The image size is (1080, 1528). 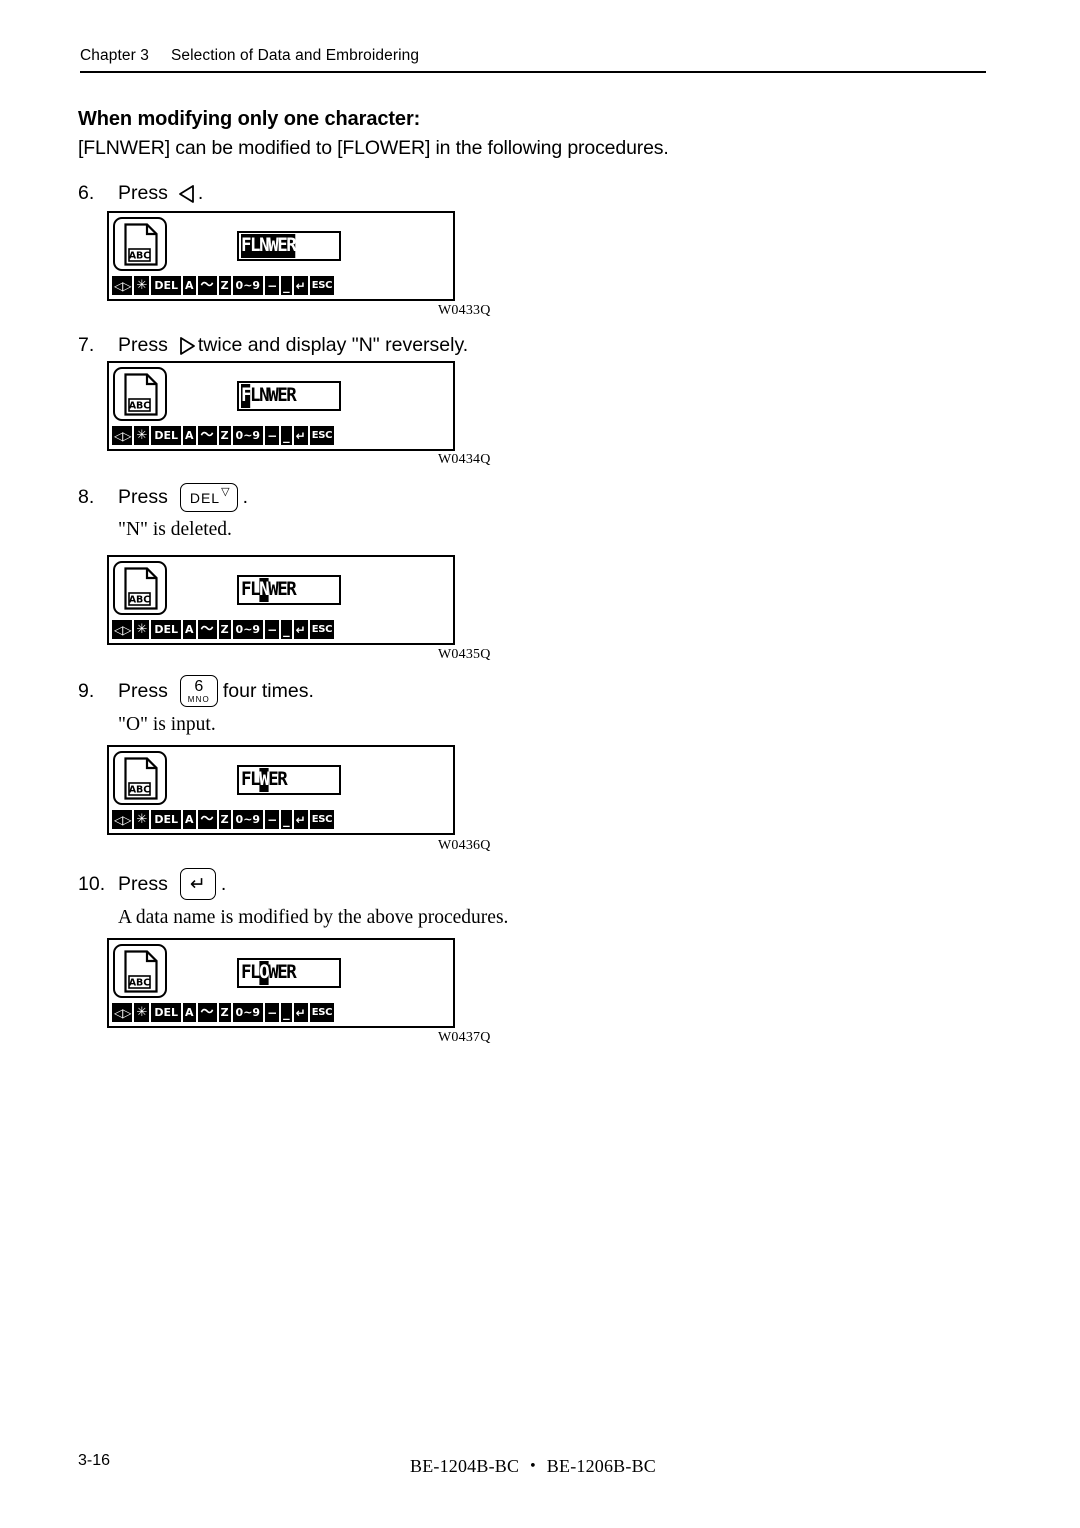 What do you see at coordinates (278, 779) in the screenshot?
I see `lcd-text-segment: ER` at bounding box center [278, 779].